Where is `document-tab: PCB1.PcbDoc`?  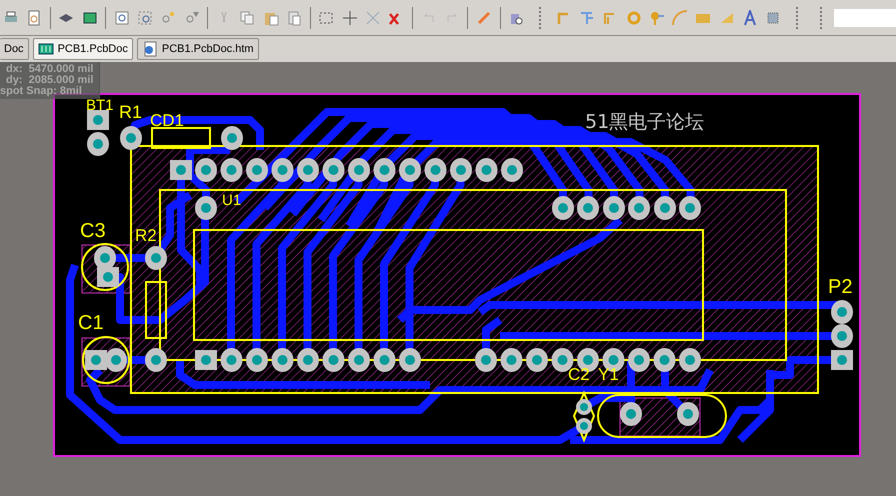 document-tab: PCB1.PcbDoc is located at coordinates (82, 49).